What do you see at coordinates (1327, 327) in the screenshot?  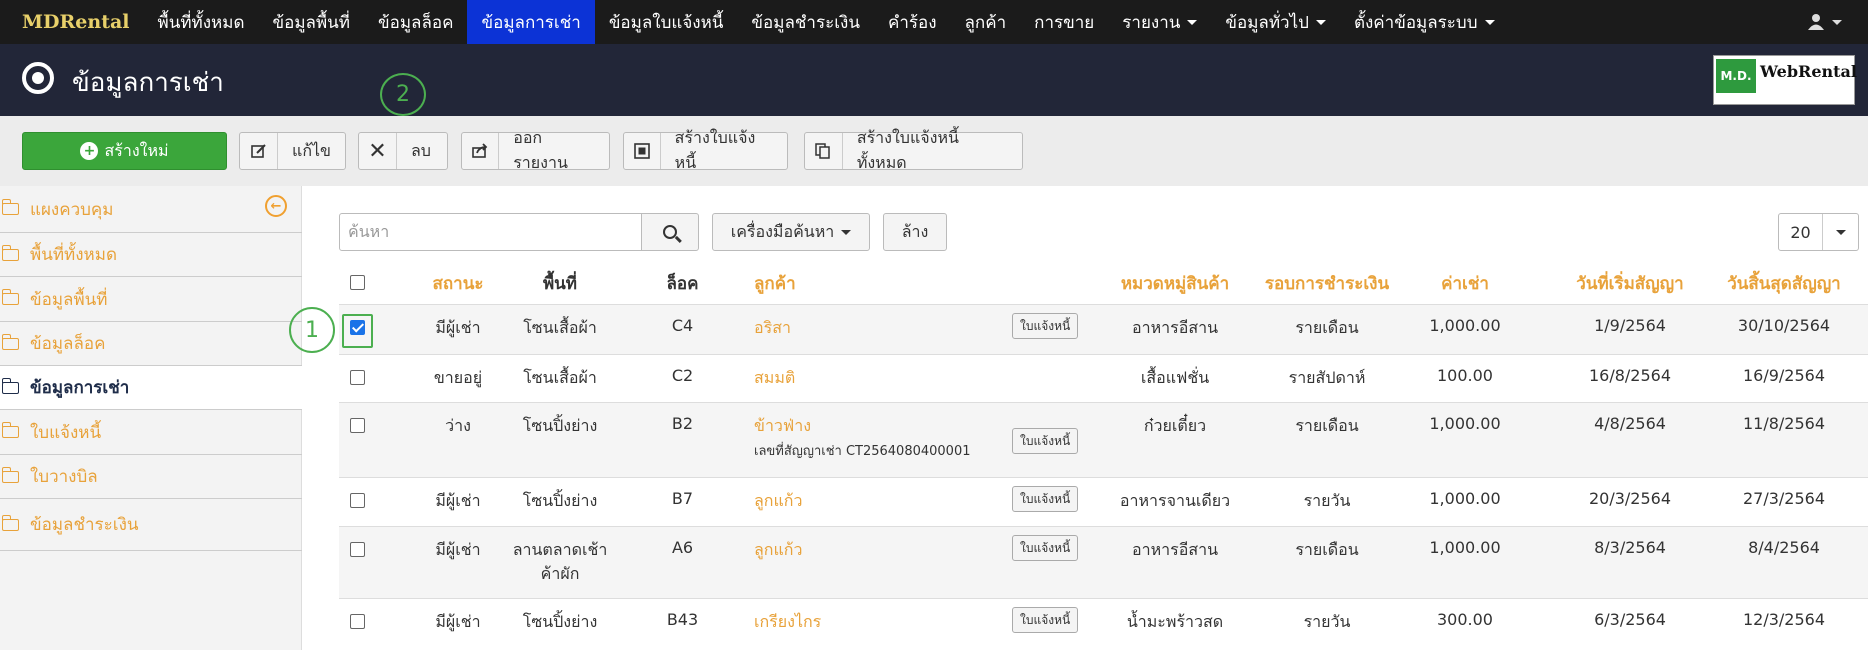 I see `cycle-cell: รายเดือน` at bounding box center [1327, 327].